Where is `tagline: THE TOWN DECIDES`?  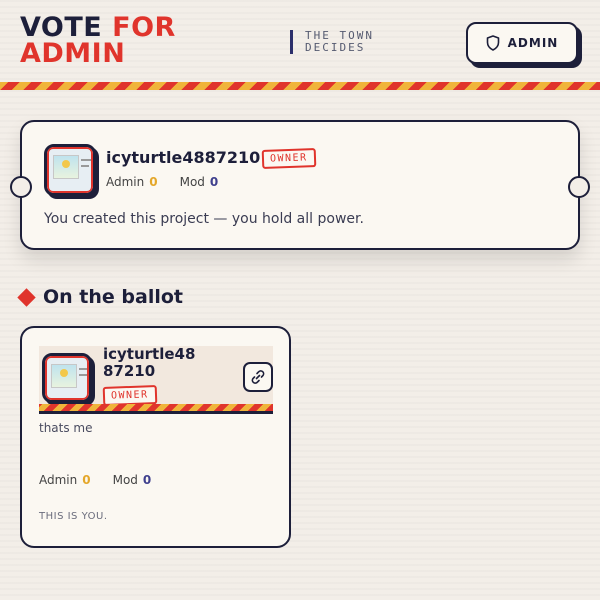 tagline: THE TOWN DECIDES is located at coordinates (332, 42).